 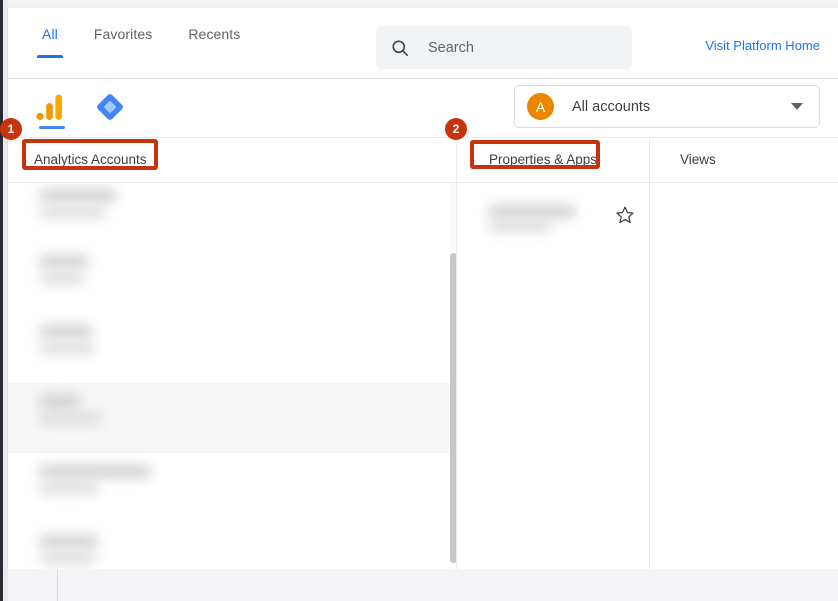 I want to click on properties-and-apps-column-header: Properties & Apps, so click(x=553, y=160).